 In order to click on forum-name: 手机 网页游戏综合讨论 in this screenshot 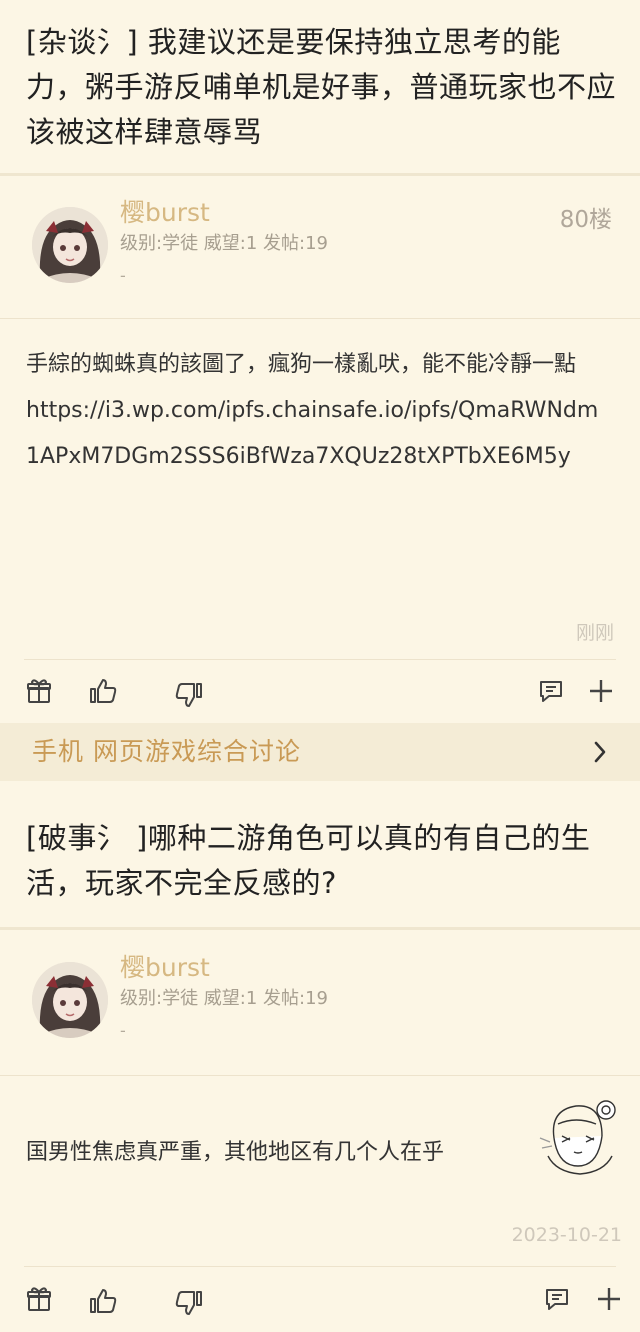, I will do `click(166, 752)`.